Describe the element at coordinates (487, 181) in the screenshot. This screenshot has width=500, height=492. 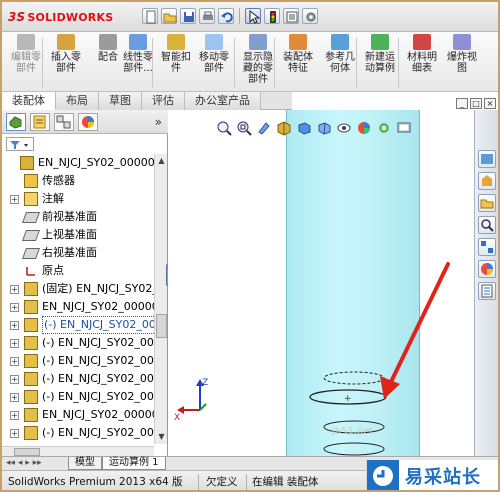
I see `design-library-icon` at that location.